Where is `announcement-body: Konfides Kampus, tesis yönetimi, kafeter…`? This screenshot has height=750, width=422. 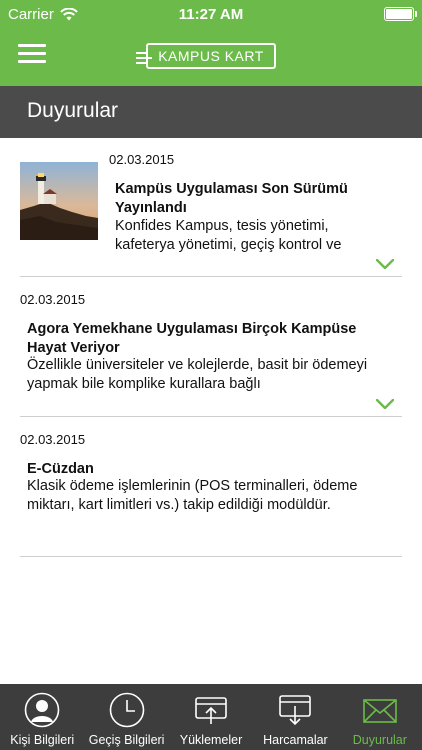 announcement-body: Konfides Kampus, tesis yönetimi, kafeter… is located at coordinates (228, 235).